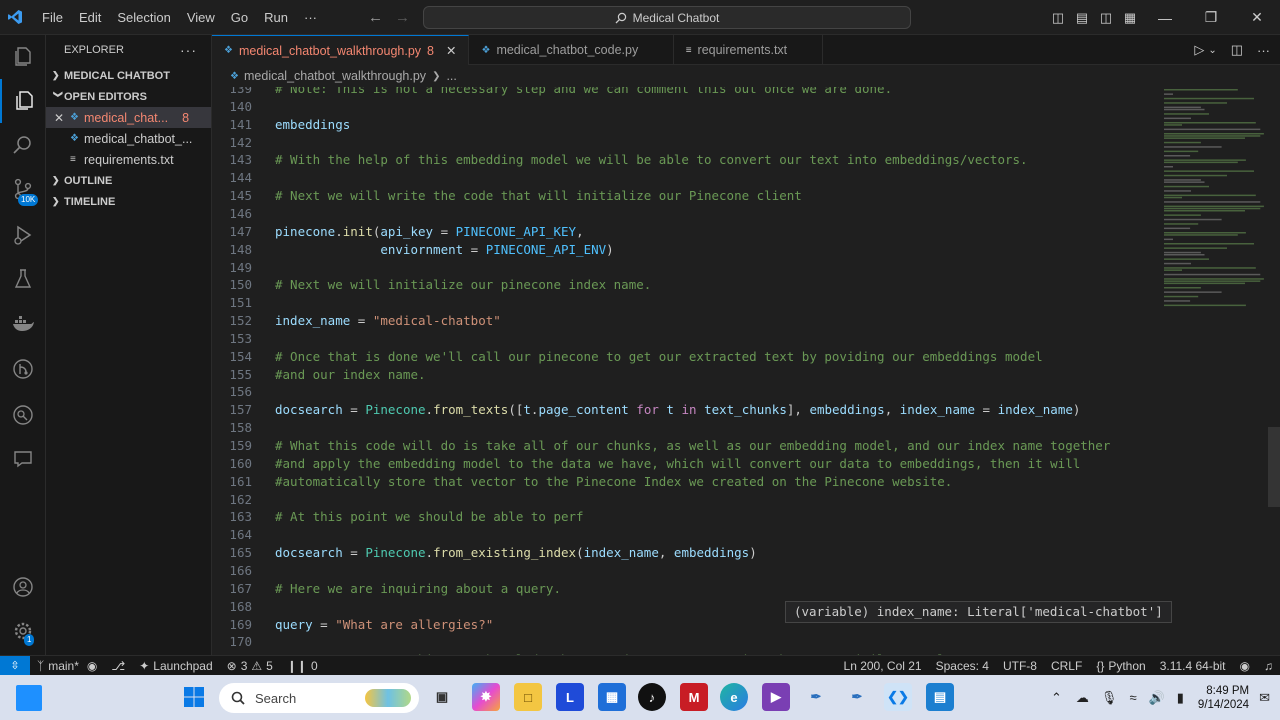 Image resolution: width=1280 pixels, height=720 pixels. What do you see at coordinates (352, 625) in the screenshot?
I see `code-line: 169 query = "What are allergies?"` at bounding box center [352, 625].